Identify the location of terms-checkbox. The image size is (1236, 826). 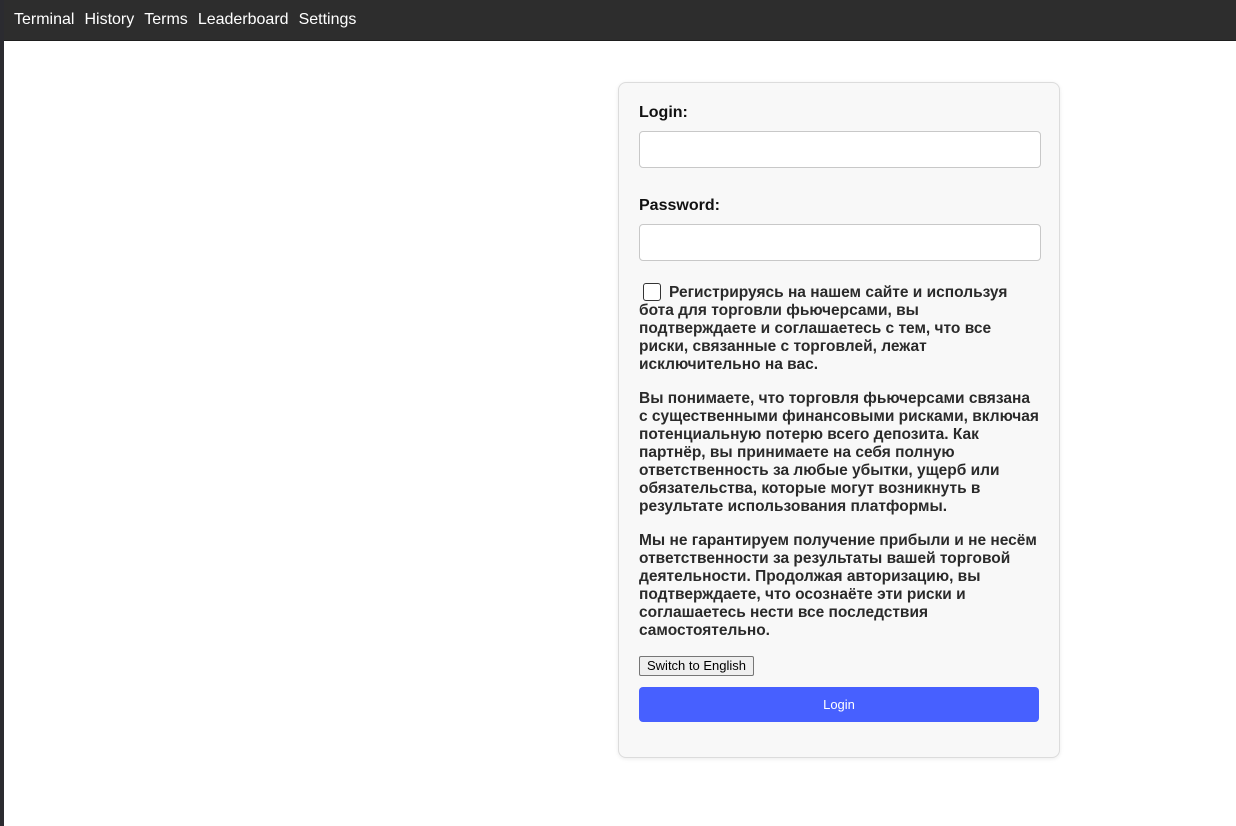
(652, 292).